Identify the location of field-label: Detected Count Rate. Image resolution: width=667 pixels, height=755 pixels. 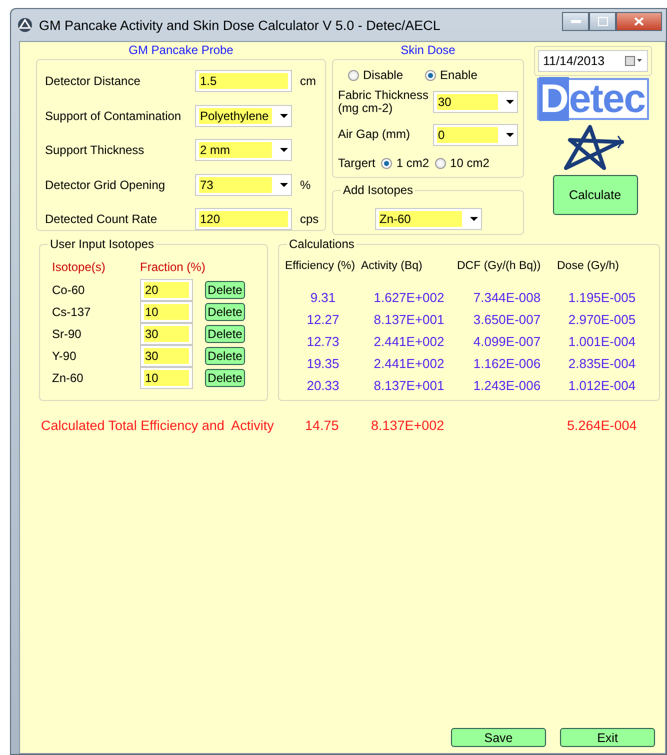
(101, 219).